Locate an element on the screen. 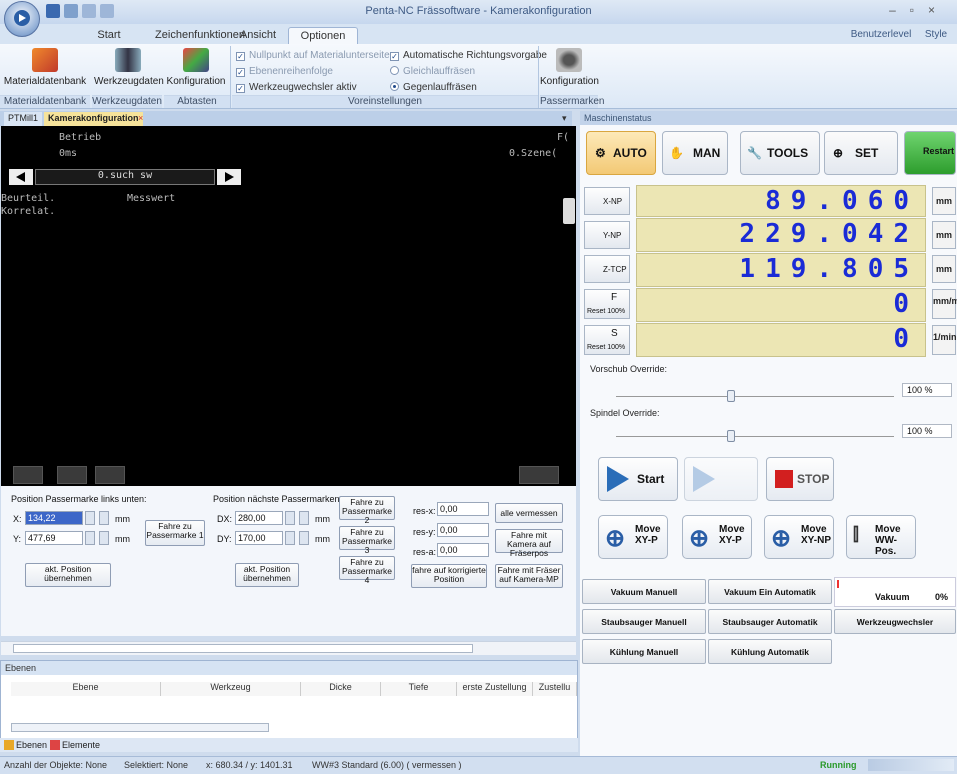  kuehlung-automatik-button: Kühlung Automatik is located at coordinates (770, 651).